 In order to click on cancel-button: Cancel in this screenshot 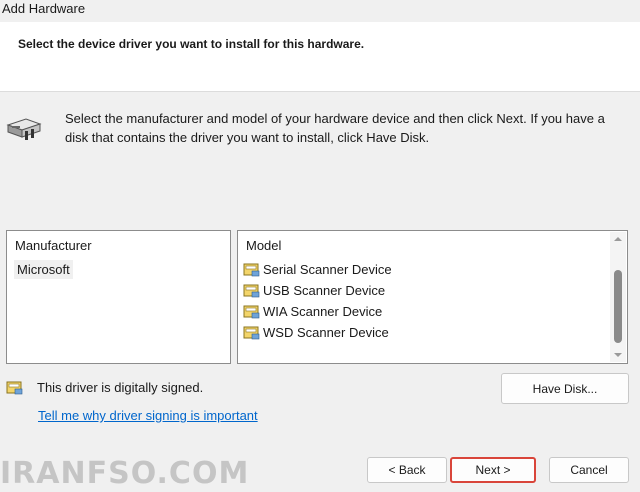, I will do `click(589, 470)`.